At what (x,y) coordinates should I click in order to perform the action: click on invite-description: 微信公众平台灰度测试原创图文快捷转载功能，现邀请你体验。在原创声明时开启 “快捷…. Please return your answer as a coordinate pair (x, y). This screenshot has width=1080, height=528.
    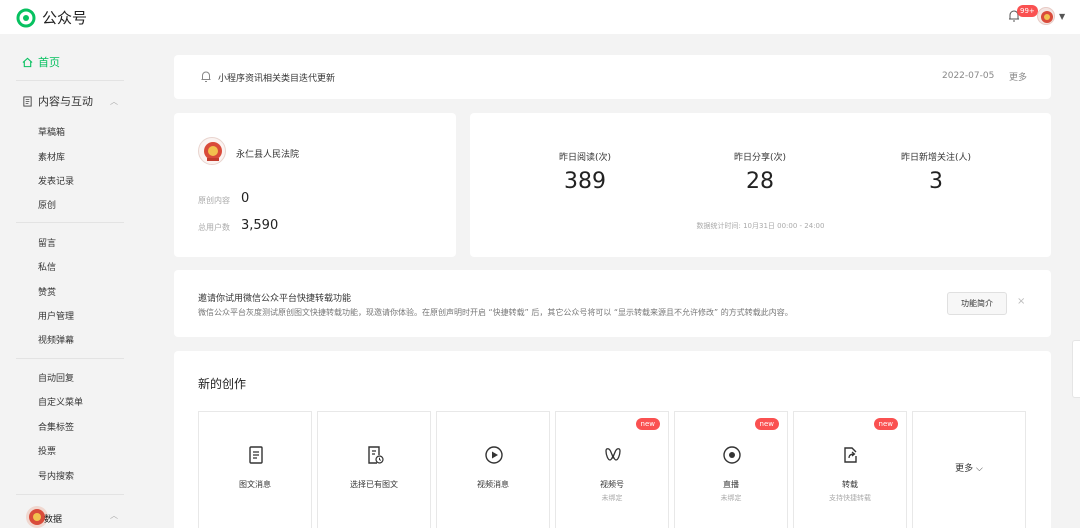
    Looking at the image, I should click on (495, 312).